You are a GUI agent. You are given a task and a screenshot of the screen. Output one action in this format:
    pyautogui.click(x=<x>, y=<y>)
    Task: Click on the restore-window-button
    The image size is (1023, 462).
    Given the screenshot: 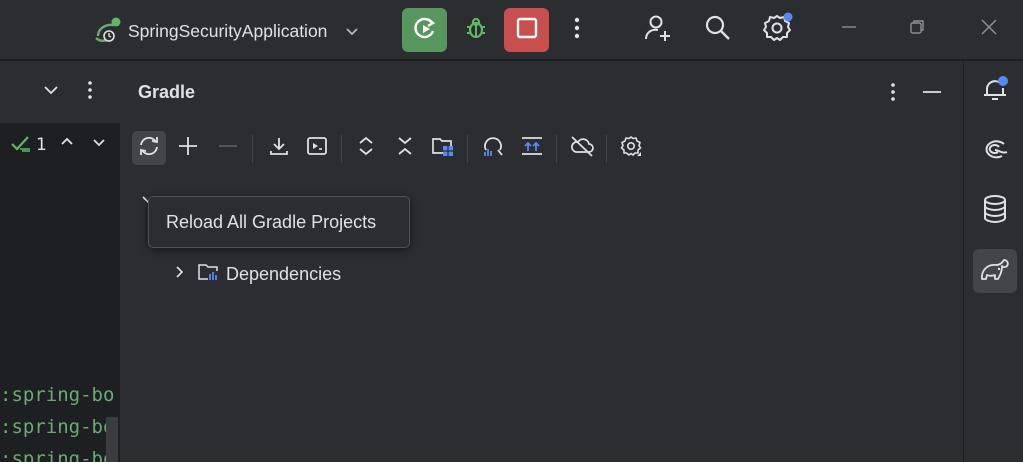 What is the action you would take?
    pyautogui.click(x=917, y=29)
    